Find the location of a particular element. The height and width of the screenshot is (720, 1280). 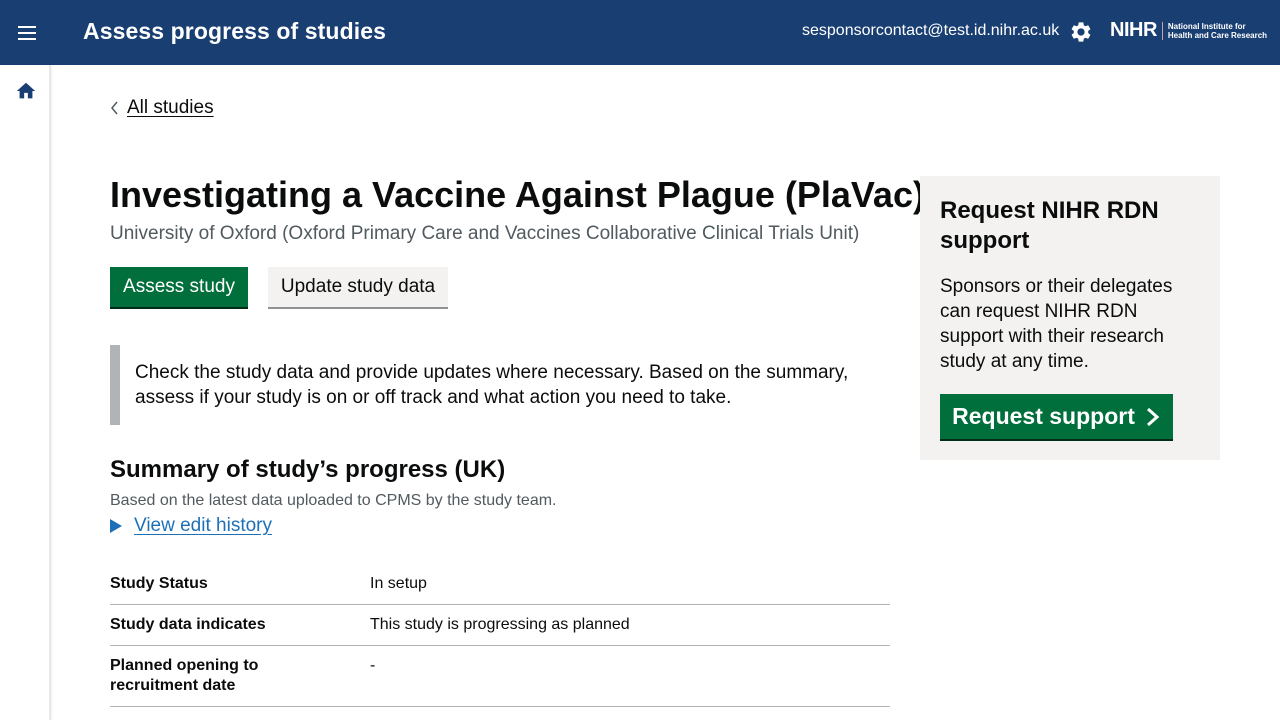

view-edit-history-toggle: View edit history is located at coordinates (191, 526).